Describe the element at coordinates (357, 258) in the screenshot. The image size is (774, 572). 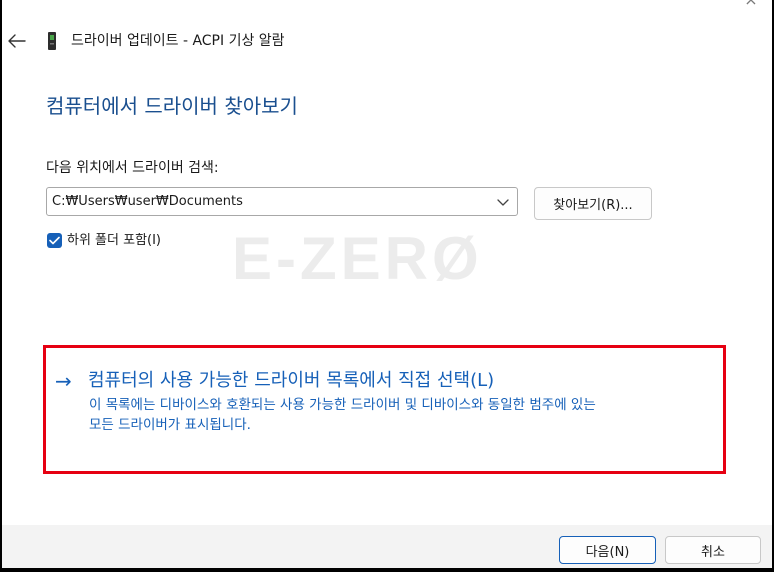
I see `watermark-logo: E-ZERØ` at that location.